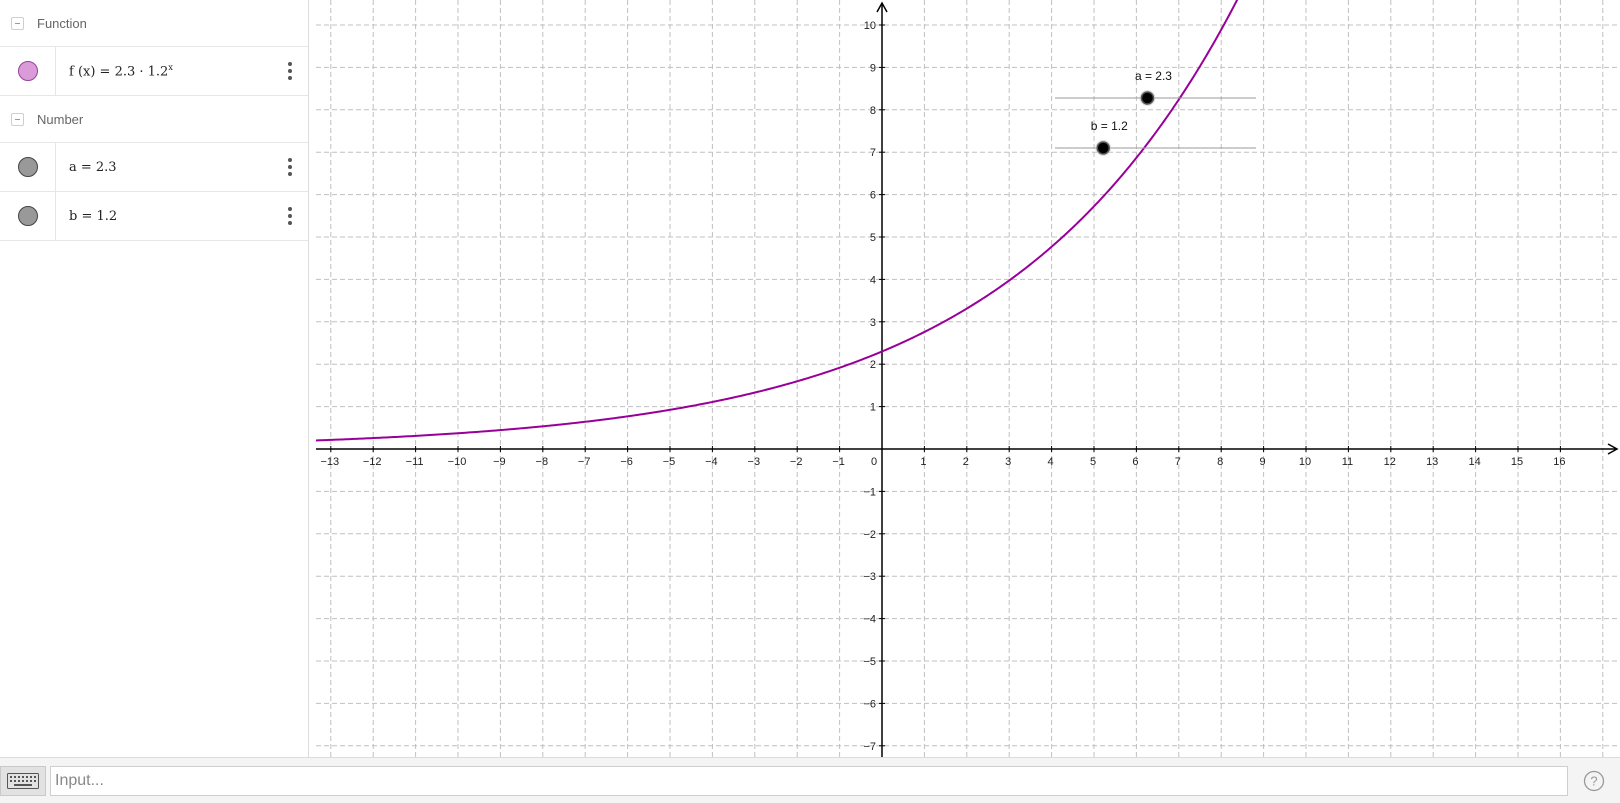 The image size is (1620, 803). What do you see at coordinates (1559, 462) in the screenshot?
I see `x-tick-label: 16` at bounding box center [1559, 462].